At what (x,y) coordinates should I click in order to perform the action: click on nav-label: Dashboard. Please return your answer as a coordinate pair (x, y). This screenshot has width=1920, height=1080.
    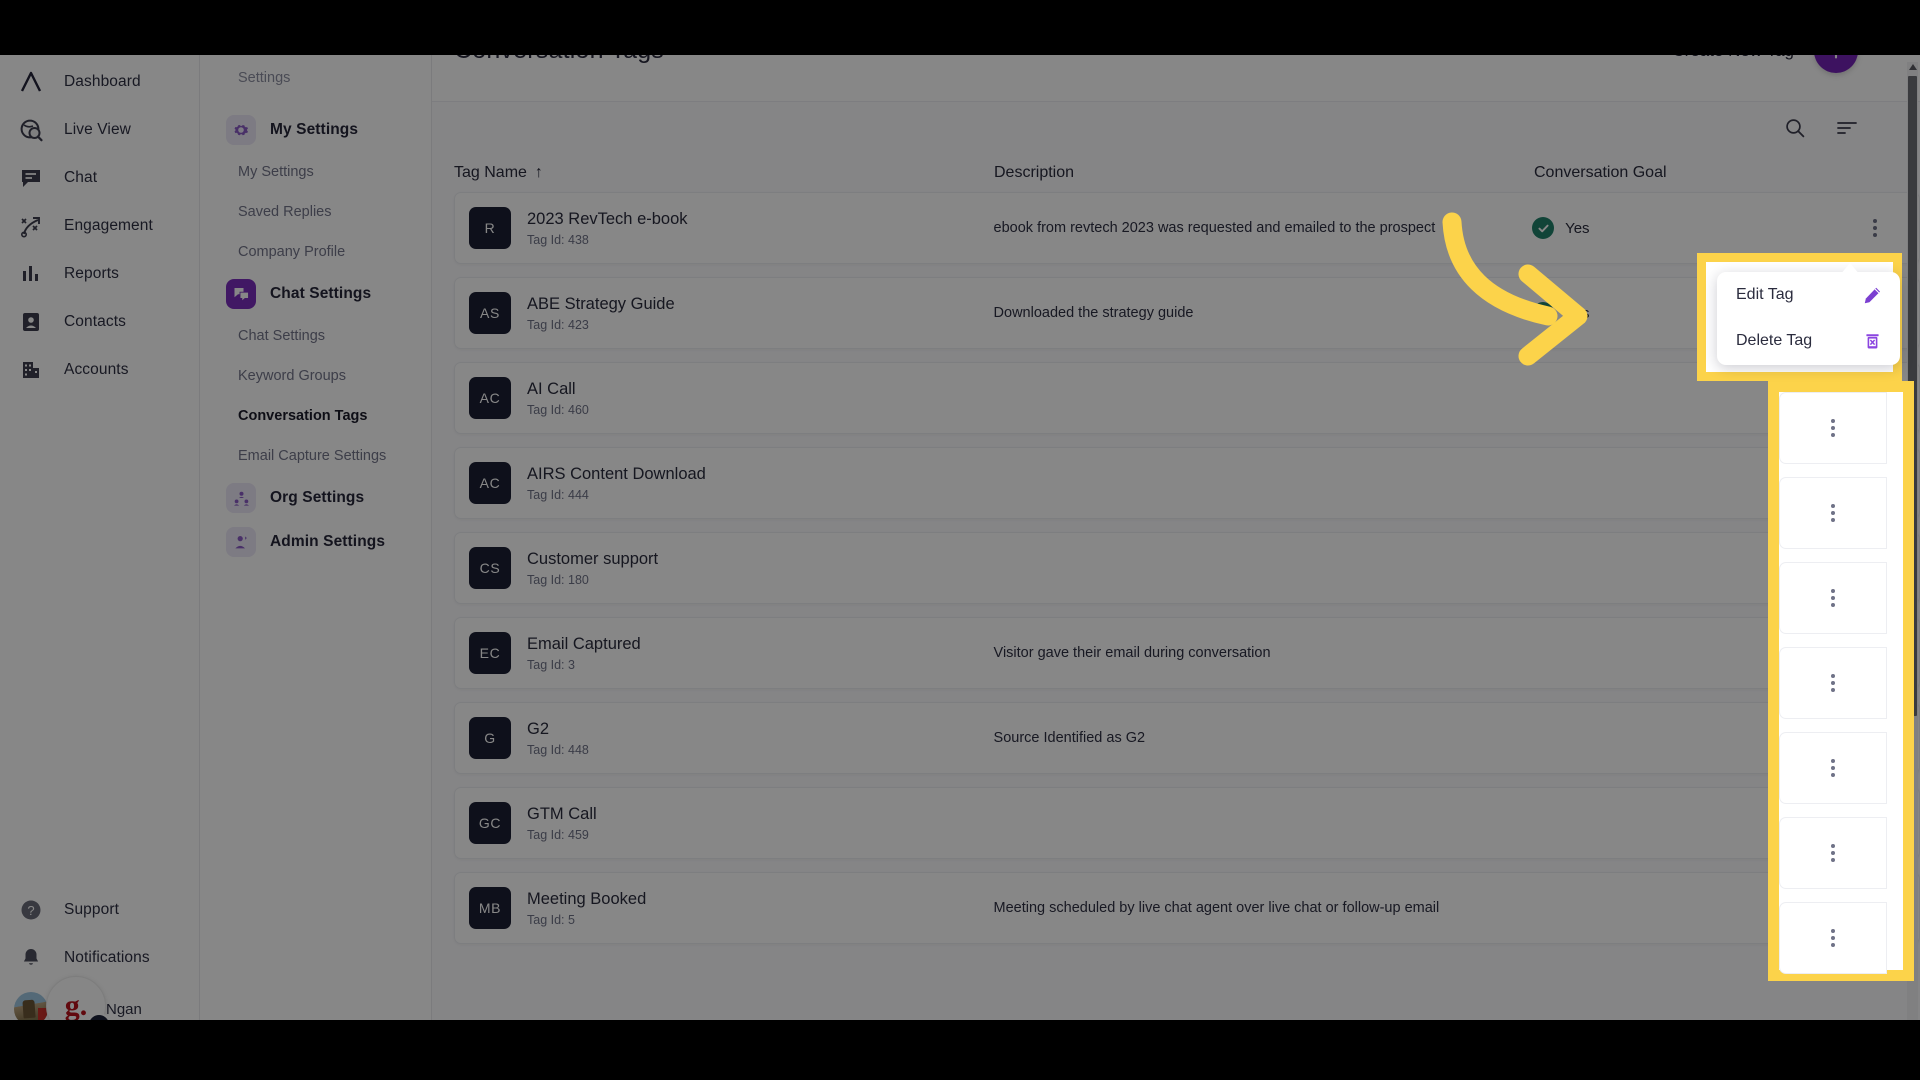
    Looking at the image, I should click on (102, 81).